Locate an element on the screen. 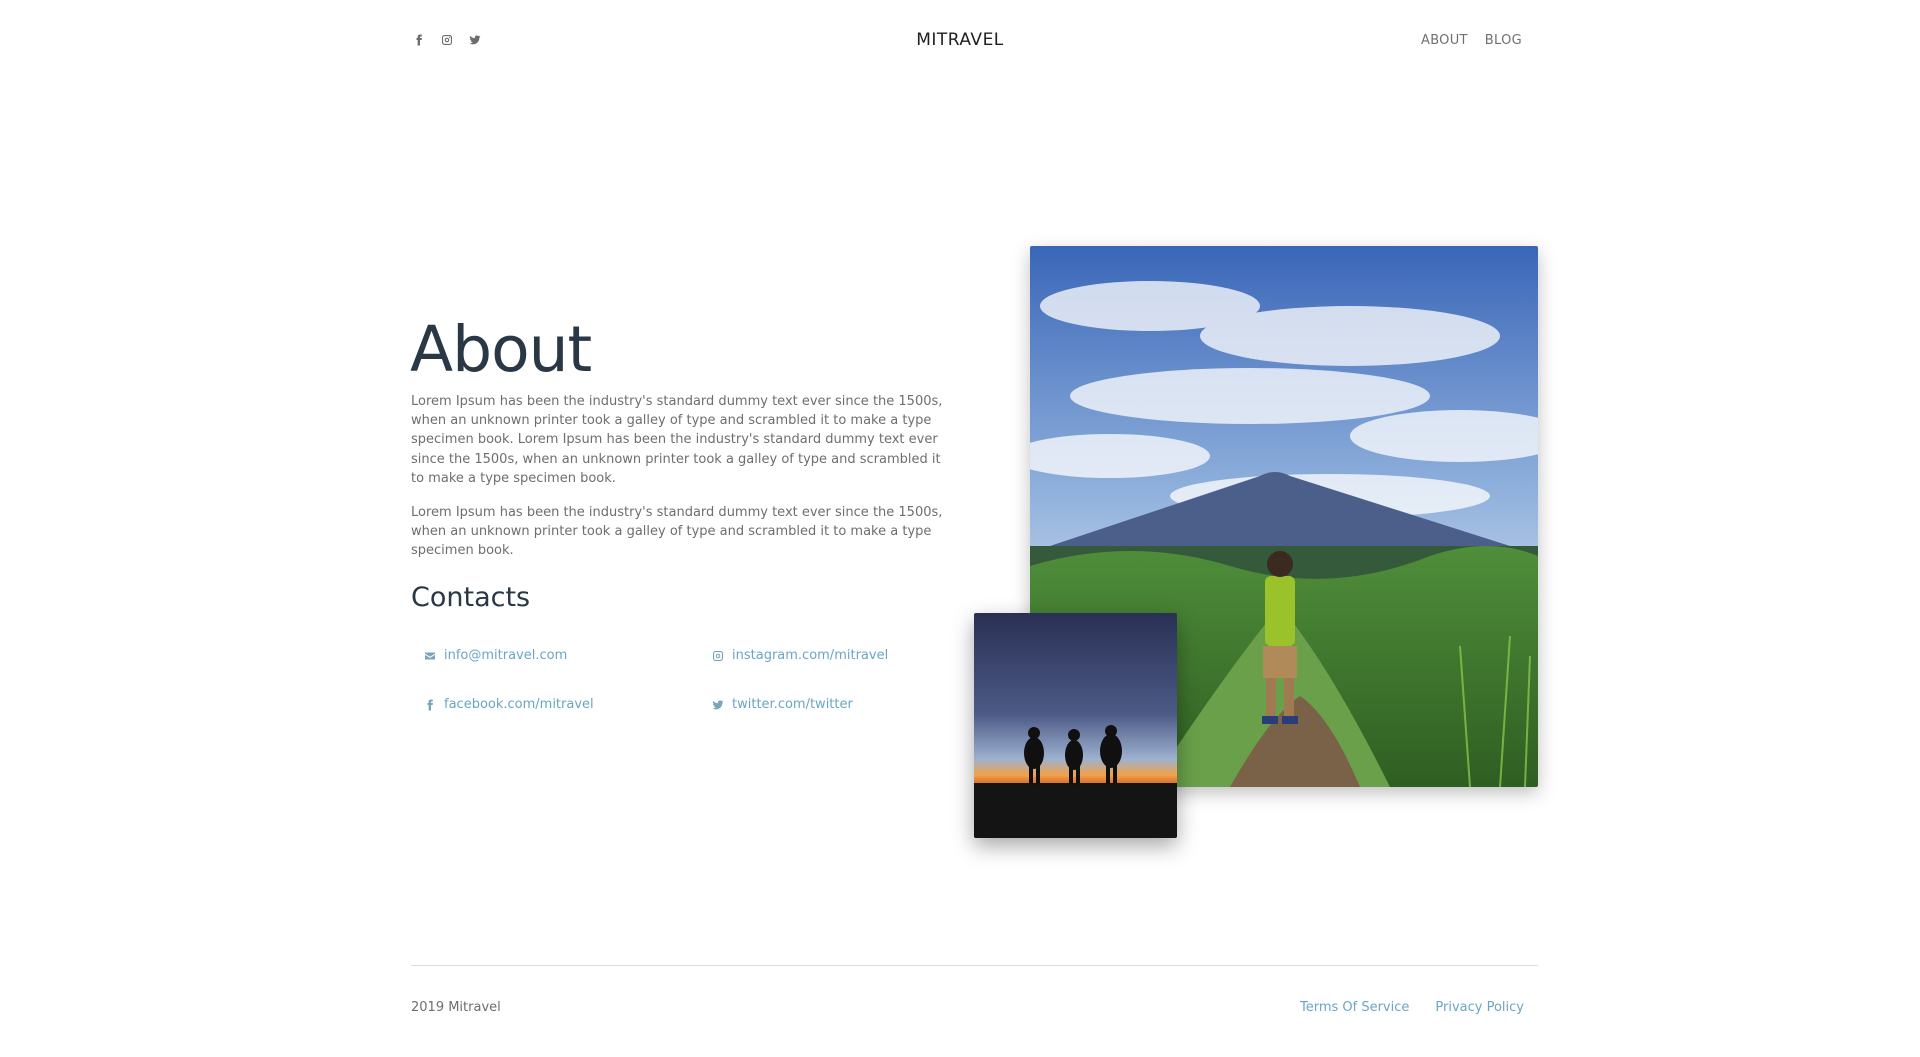 The height and width of the screenshot is (1057, 1920). page-title: About is located at coordinates (501, 349).